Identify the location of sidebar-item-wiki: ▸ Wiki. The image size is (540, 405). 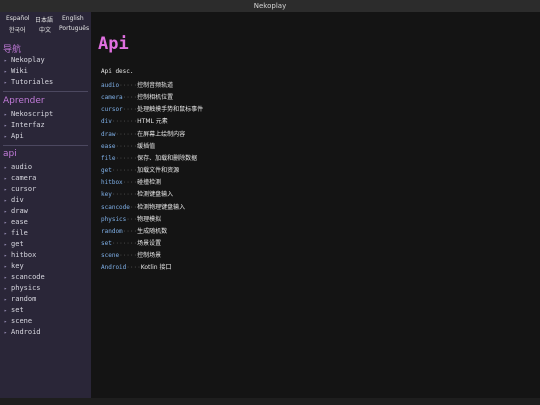
(16, 72).